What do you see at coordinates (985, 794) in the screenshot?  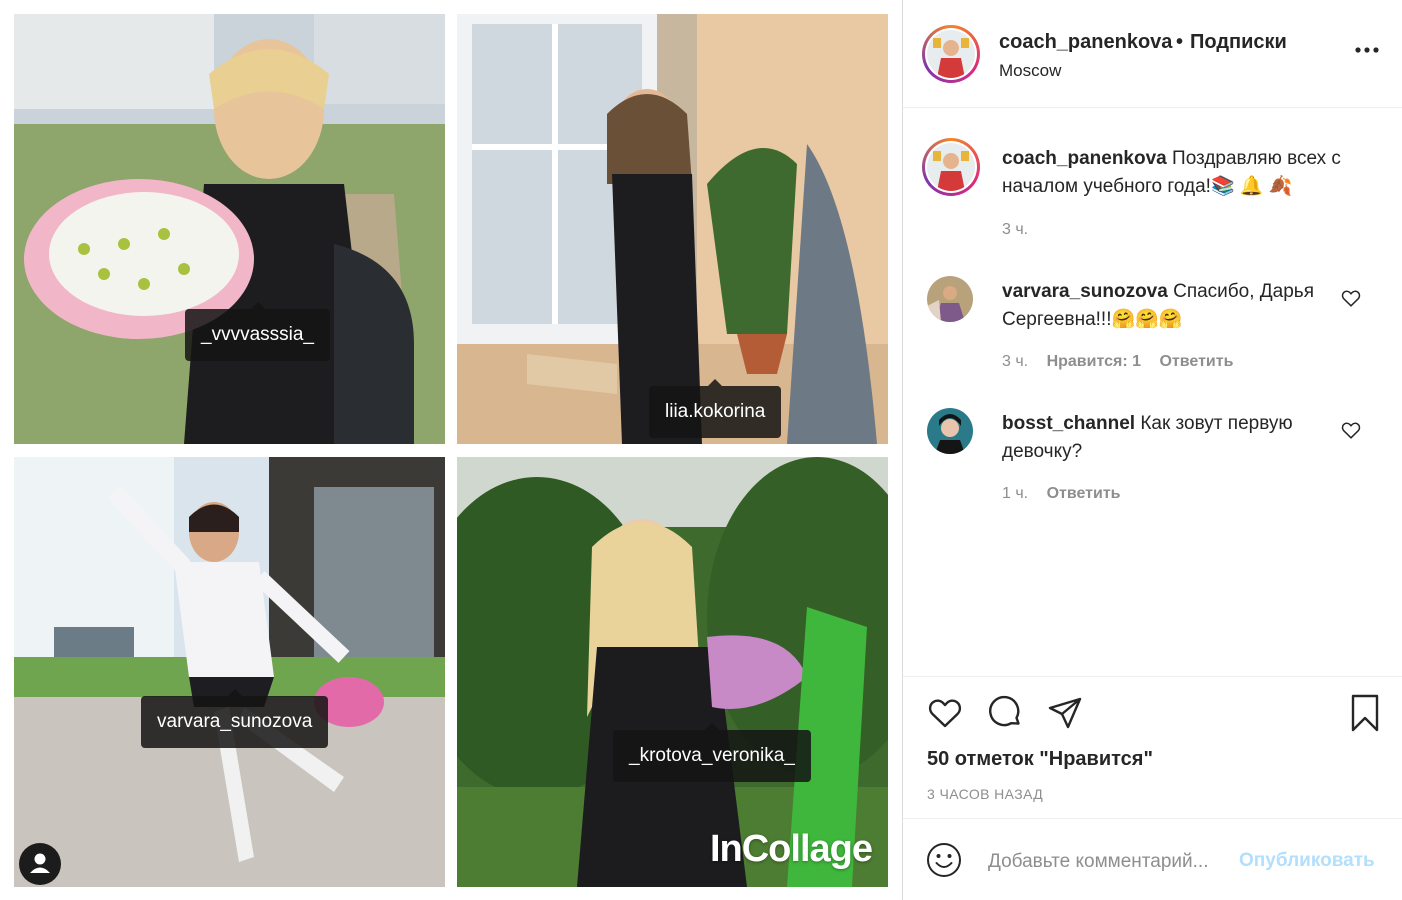 I see `post-timestamp: 3 ЧАСОВ НАЗАД` at bounding box center [985, 794].